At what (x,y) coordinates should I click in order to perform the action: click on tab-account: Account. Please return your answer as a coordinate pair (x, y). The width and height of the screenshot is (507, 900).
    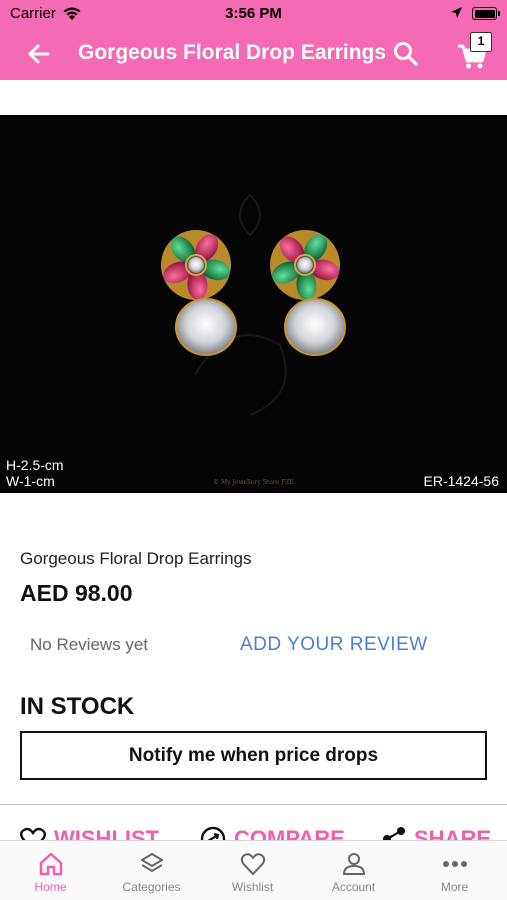
    Looking at the image, I should click on (353, 870).